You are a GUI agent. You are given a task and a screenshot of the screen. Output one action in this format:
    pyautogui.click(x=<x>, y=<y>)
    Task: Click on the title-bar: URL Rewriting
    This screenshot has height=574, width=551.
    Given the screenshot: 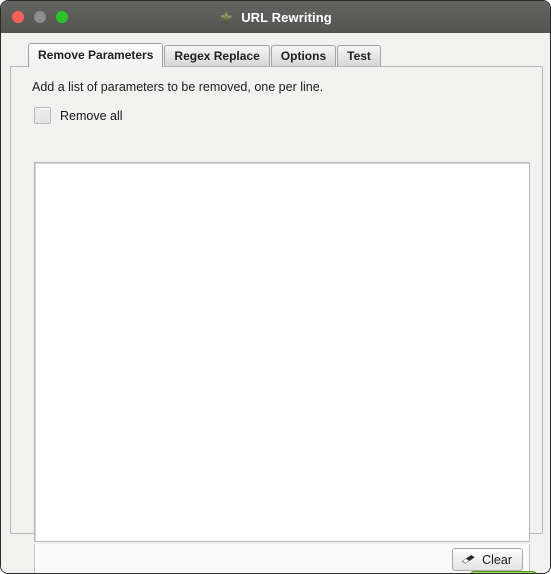 What is the action you would take?
    pyautogui.click(x=275, y=17)
    